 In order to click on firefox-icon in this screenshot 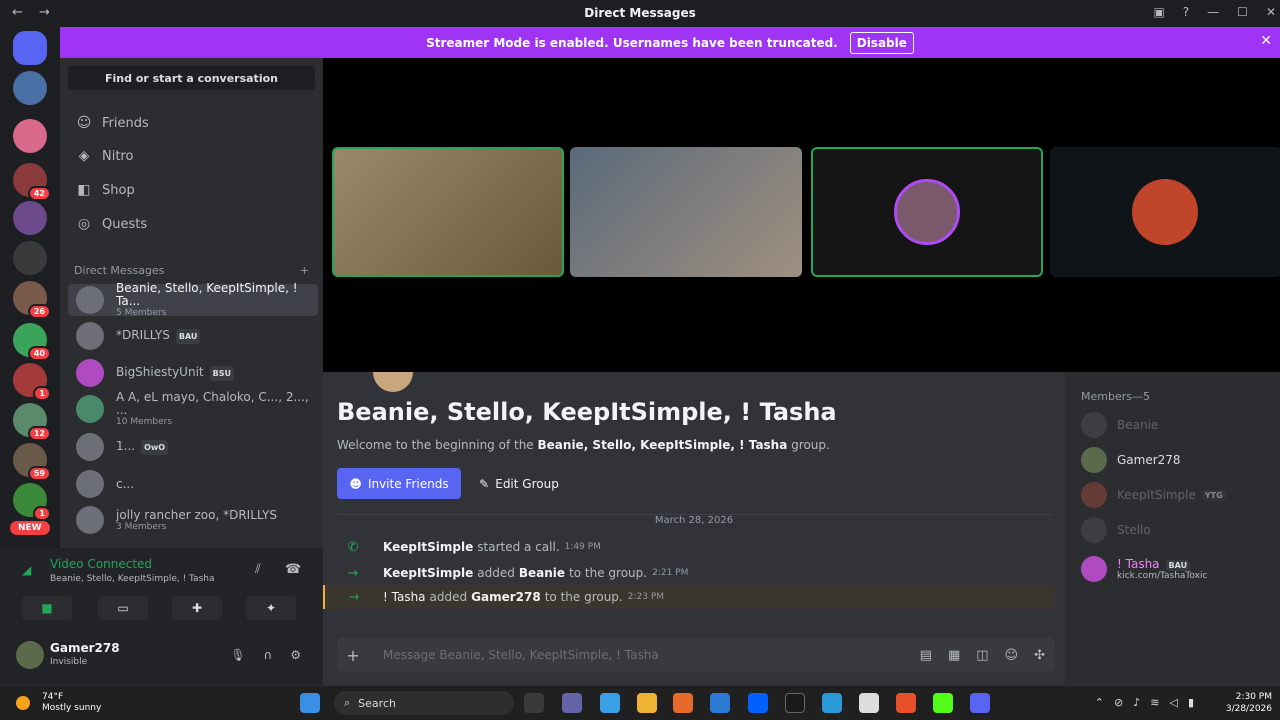, I will do `click(683, 703)`.